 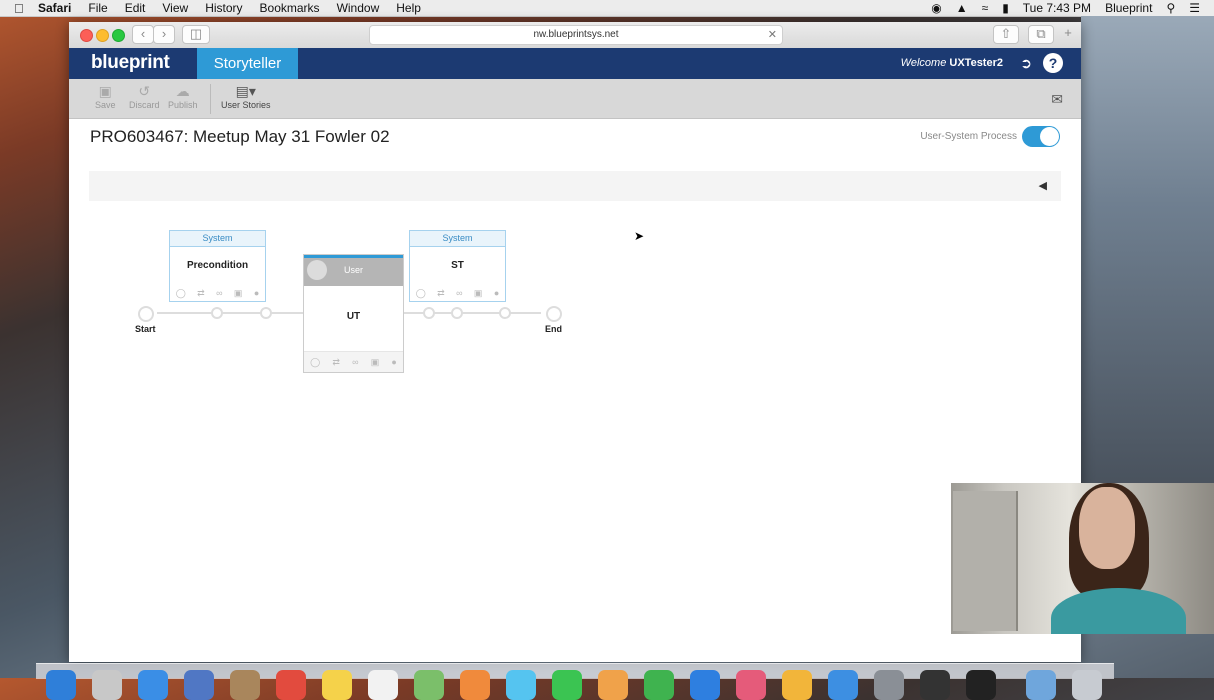 What do you see at coordinates (353, 313) in the screenshot?
I see `user-task-ut: User UT ◯ ⇄ ∞ ▣ ●` at bounding box center [353, 313].